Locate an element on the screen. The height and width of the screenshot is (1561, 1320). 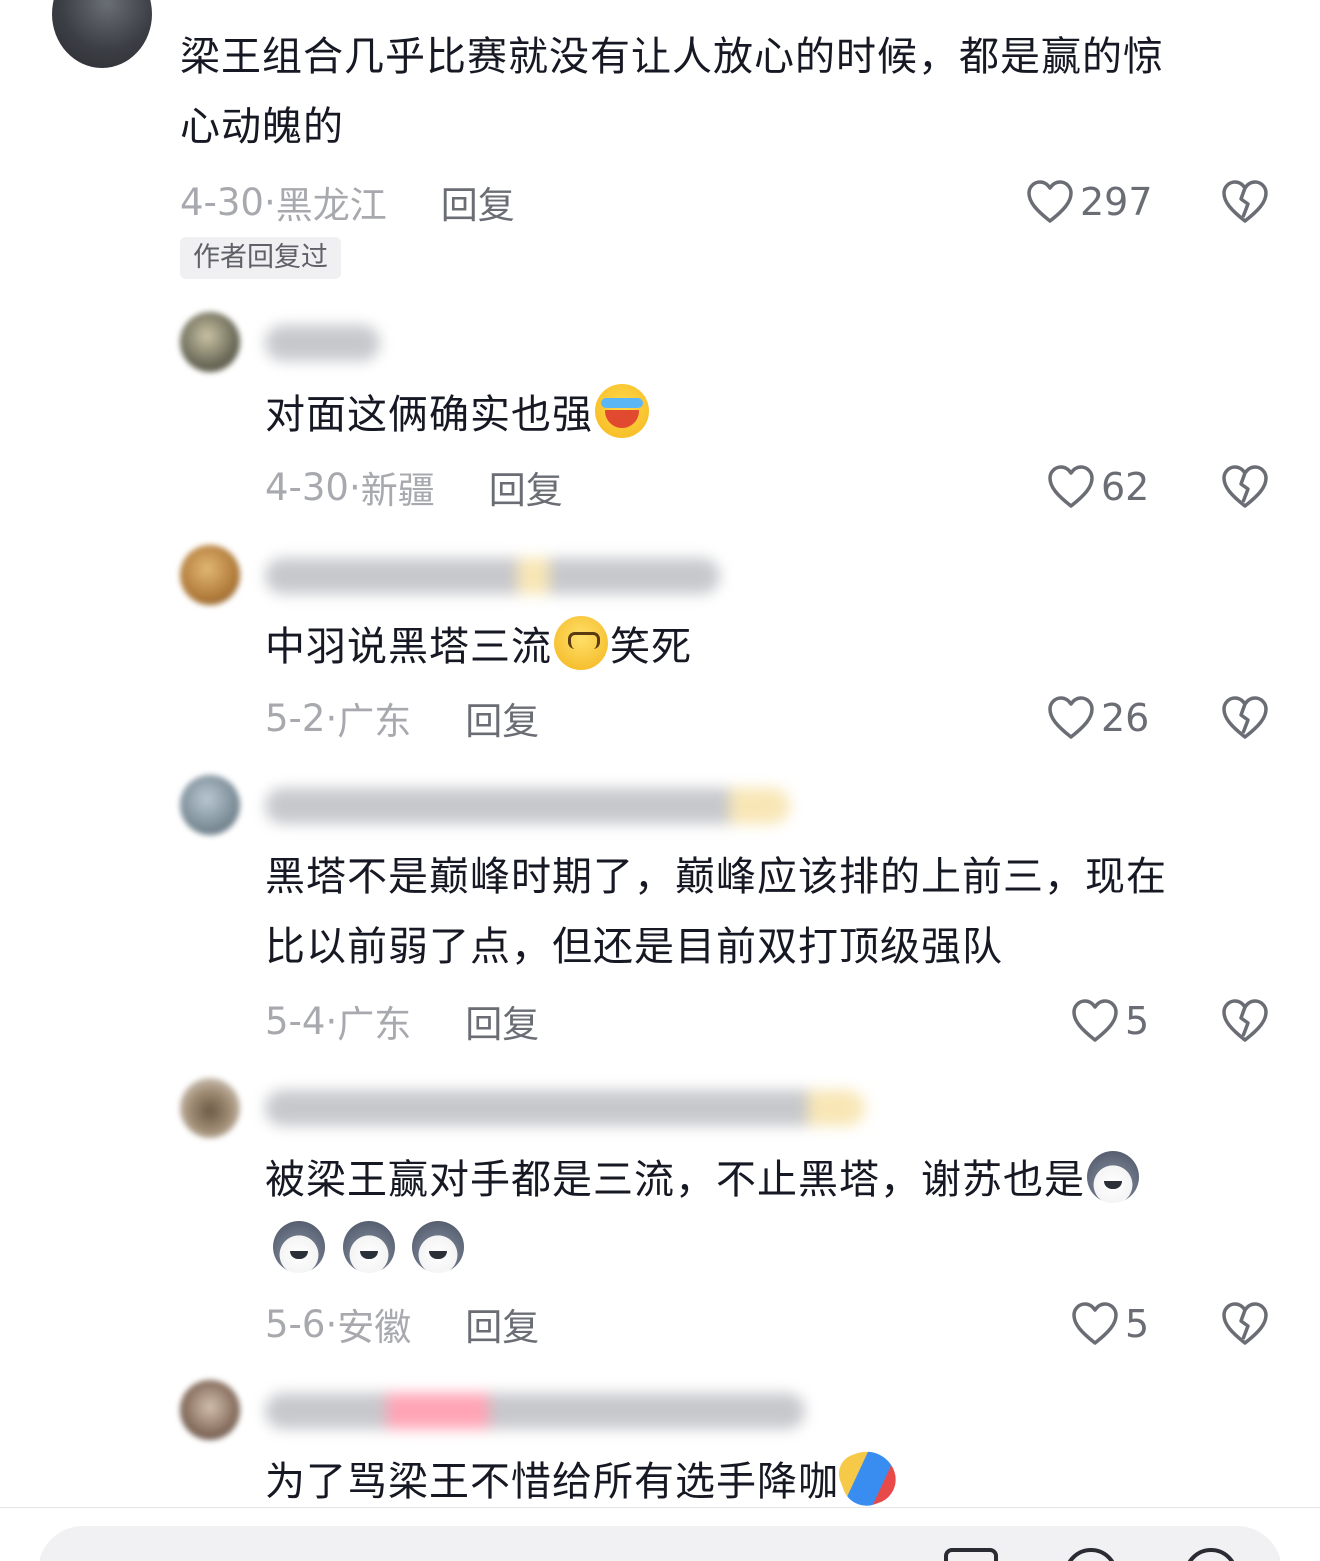
comment-meta: 5-2 · 广东 回复 is located at coordinates (402, 718).